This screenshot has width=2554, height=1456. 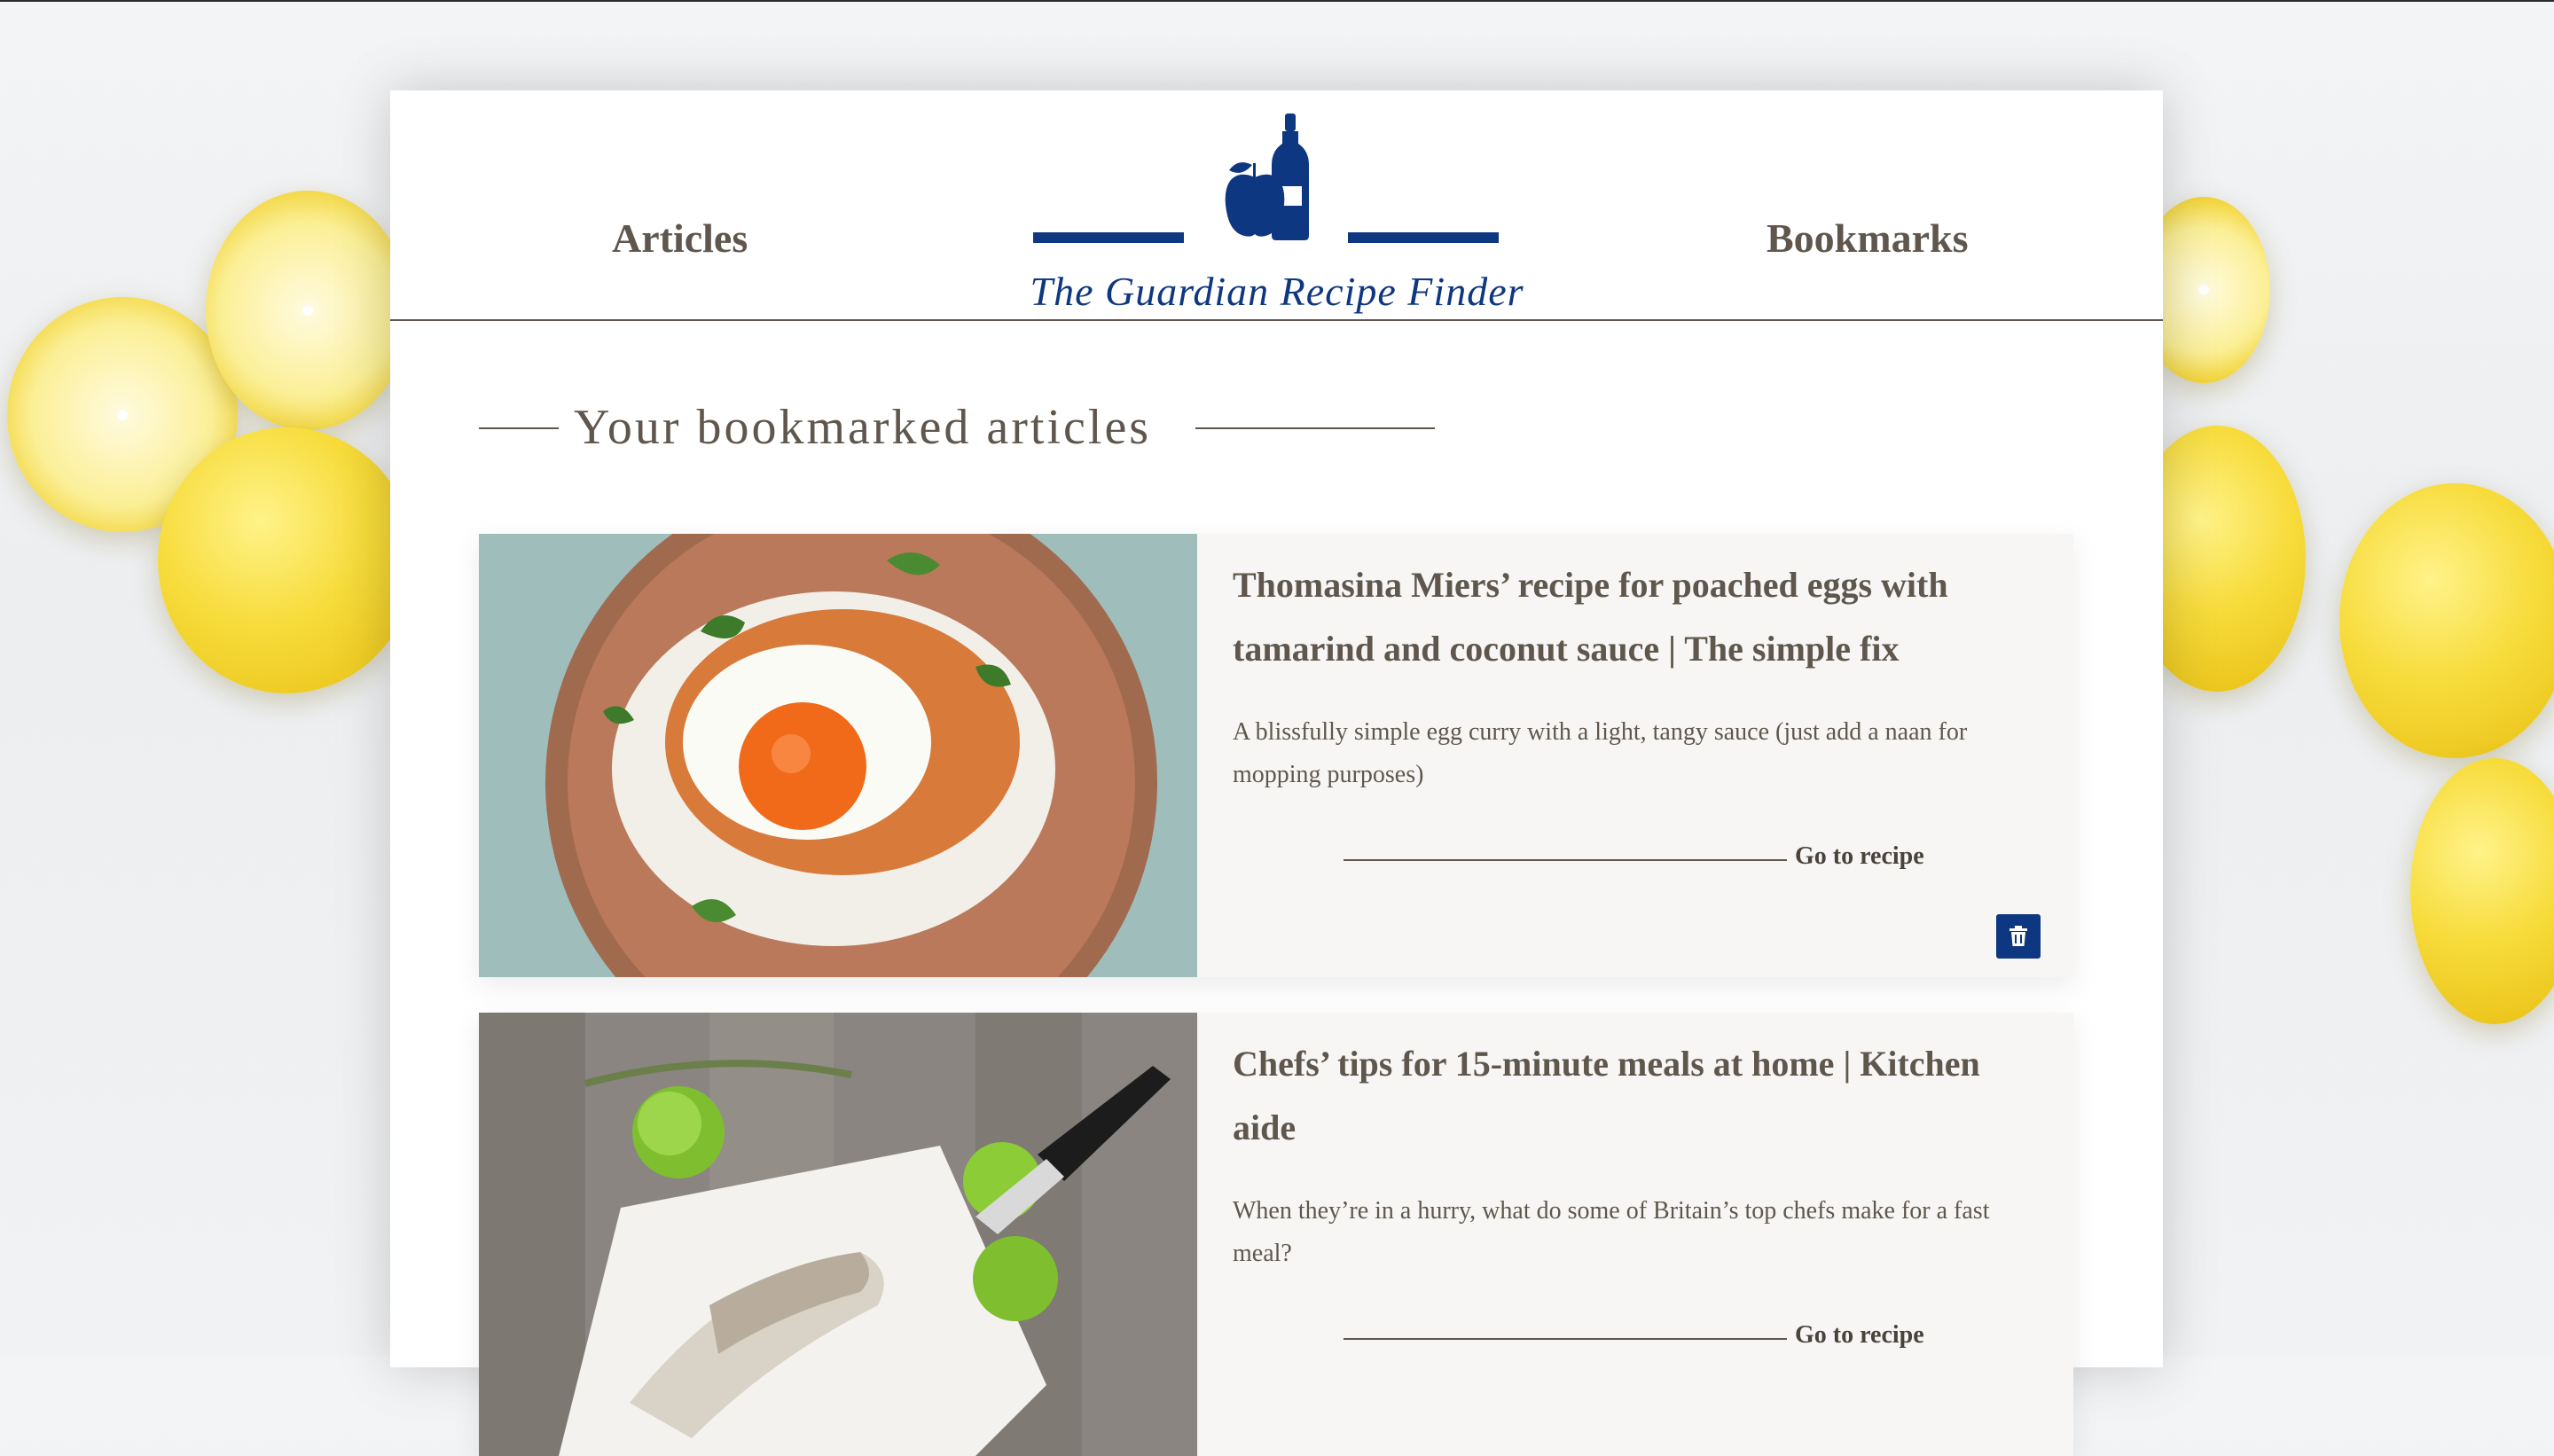 I want to click on lemon-half-decoration, so click(x=308, y=310).